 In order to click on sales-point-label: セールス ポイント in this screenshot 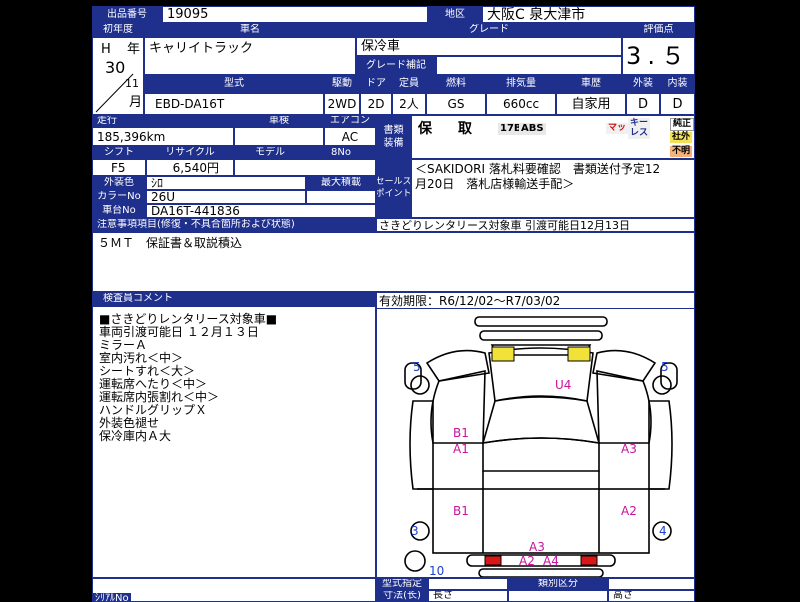, I will do `click(393, 188)`.